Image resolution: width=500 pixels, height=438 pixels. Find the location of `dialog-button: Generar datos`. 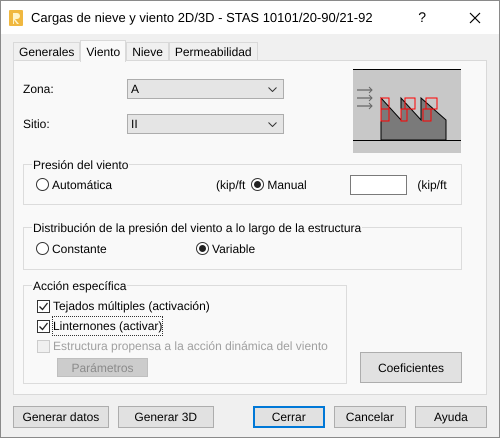

dialog-button: Generar datos is located at coordinates (61, 417).